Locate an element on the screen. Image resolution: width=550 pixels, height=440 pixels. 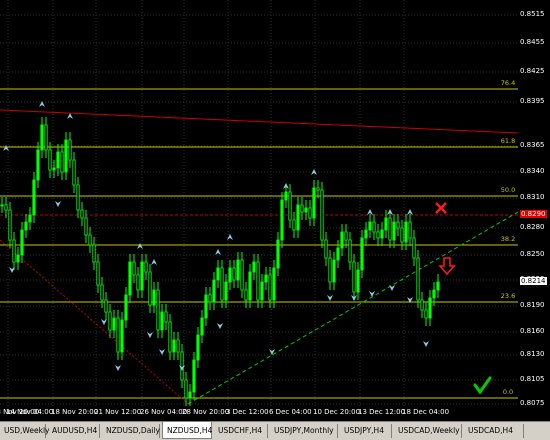
price-tick-label: 0.8425 is located at coordinates (532, 71).